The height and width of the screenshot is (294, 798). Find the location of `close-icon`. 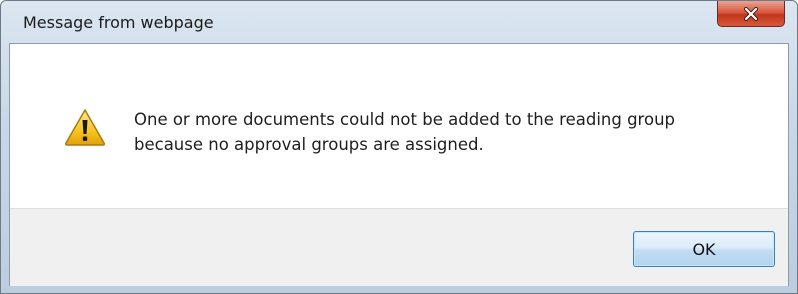

close-icon is located at coordinates (751, 13).